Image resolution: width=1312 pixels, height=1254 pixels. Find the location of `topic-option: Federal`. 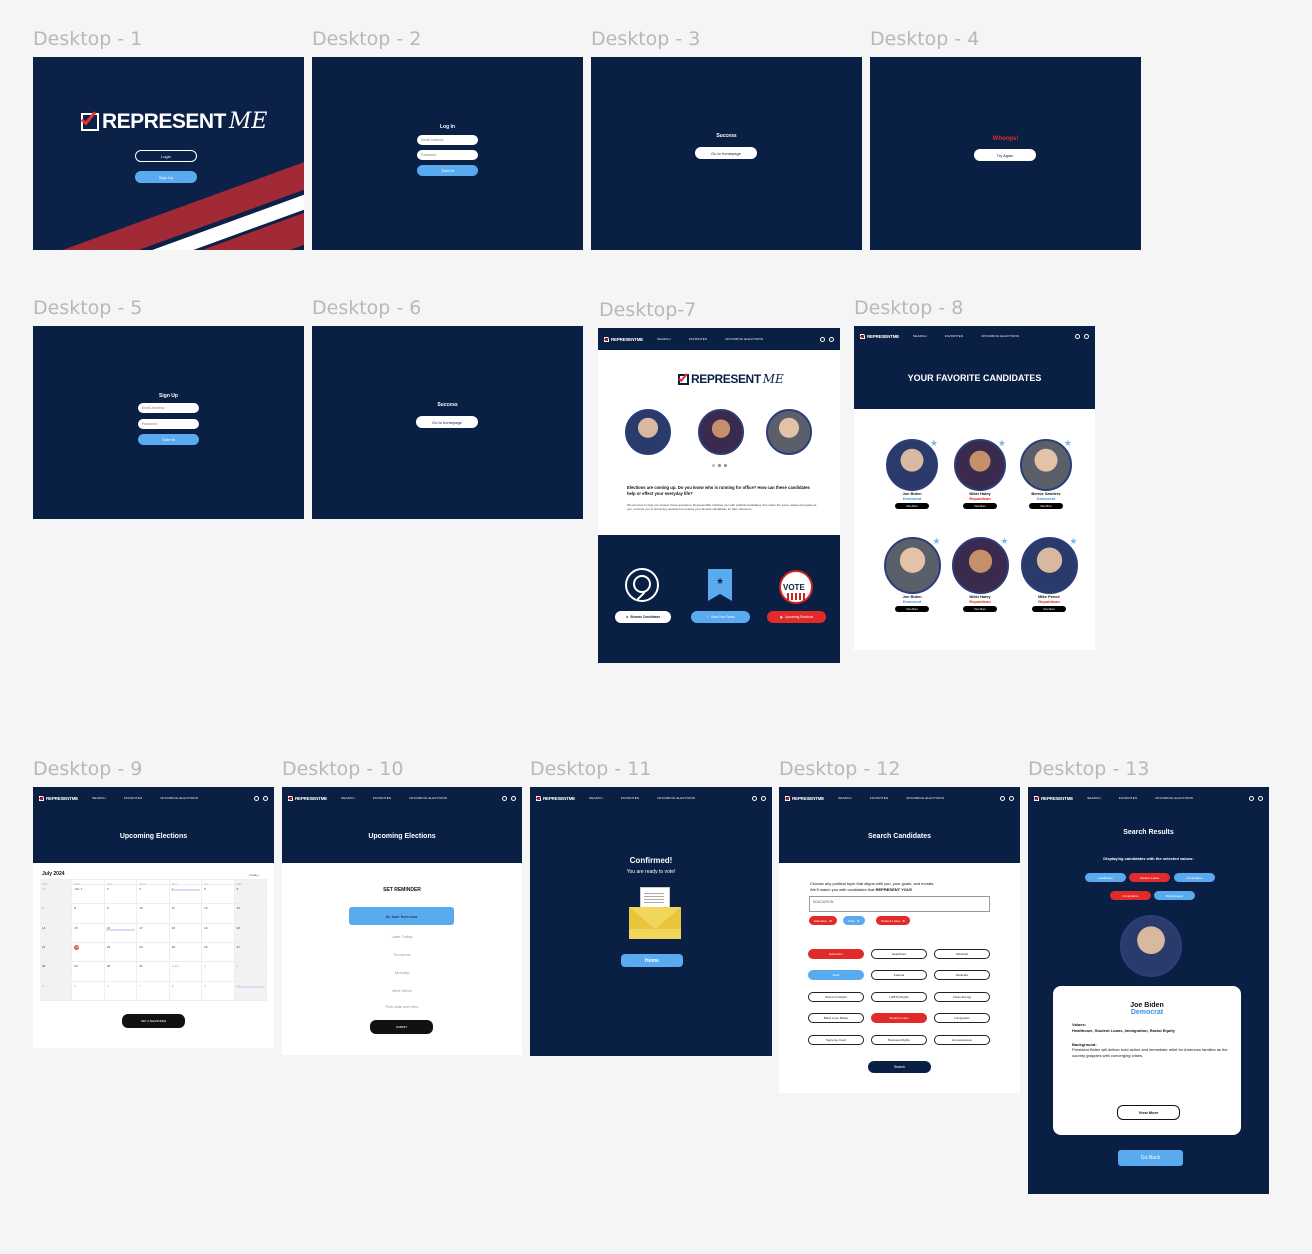

topic-option: Federal is located at coordinates (899, 975).